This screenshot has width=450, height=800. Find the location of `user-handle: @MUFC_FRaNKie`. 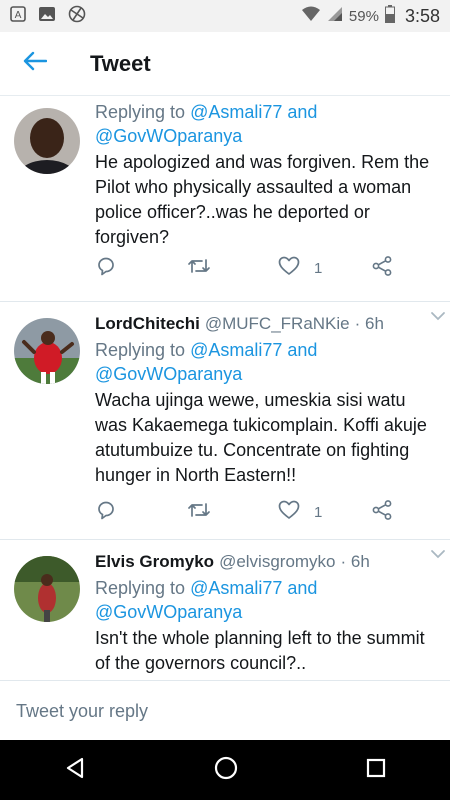

user-handle: @MUFC_FRaNKie is located at coordinates (277, 324).